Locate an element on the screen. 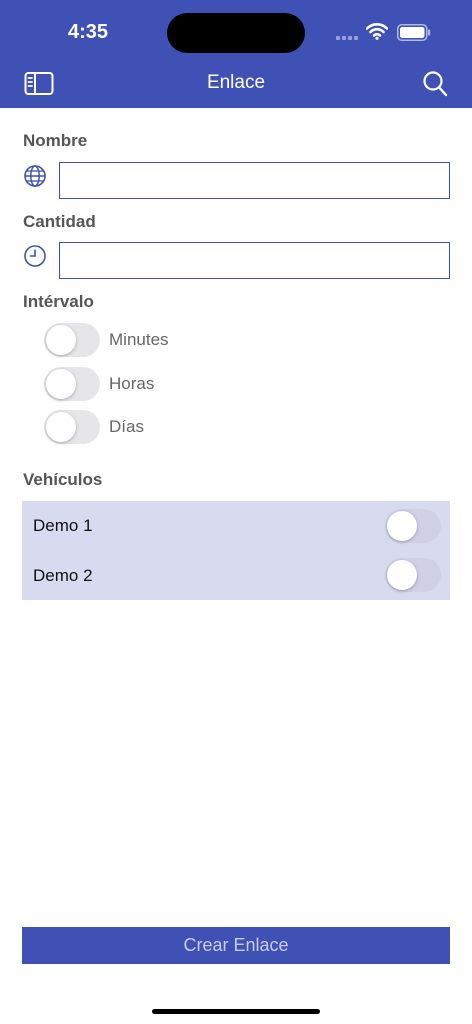 Image resolution: width=472 pixels, height=1024 pixels. vehicle-list: Demo 1 Demo 2 is located at coordinates (236, 550).